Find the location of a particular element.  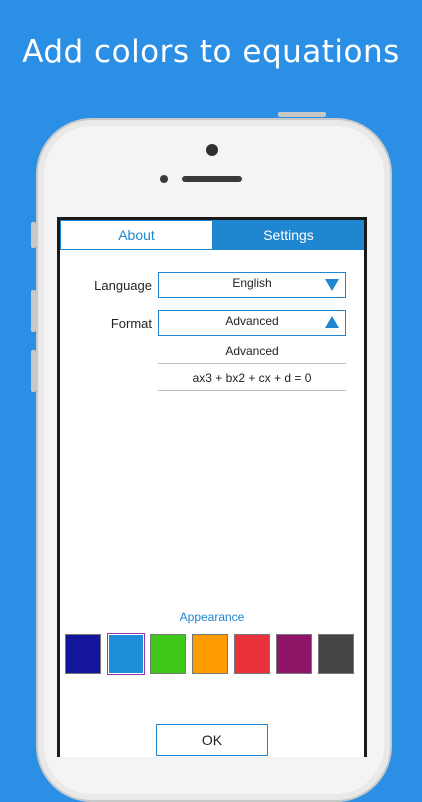

format-option-advanced: Advanced is located at coordinates (252, 351).